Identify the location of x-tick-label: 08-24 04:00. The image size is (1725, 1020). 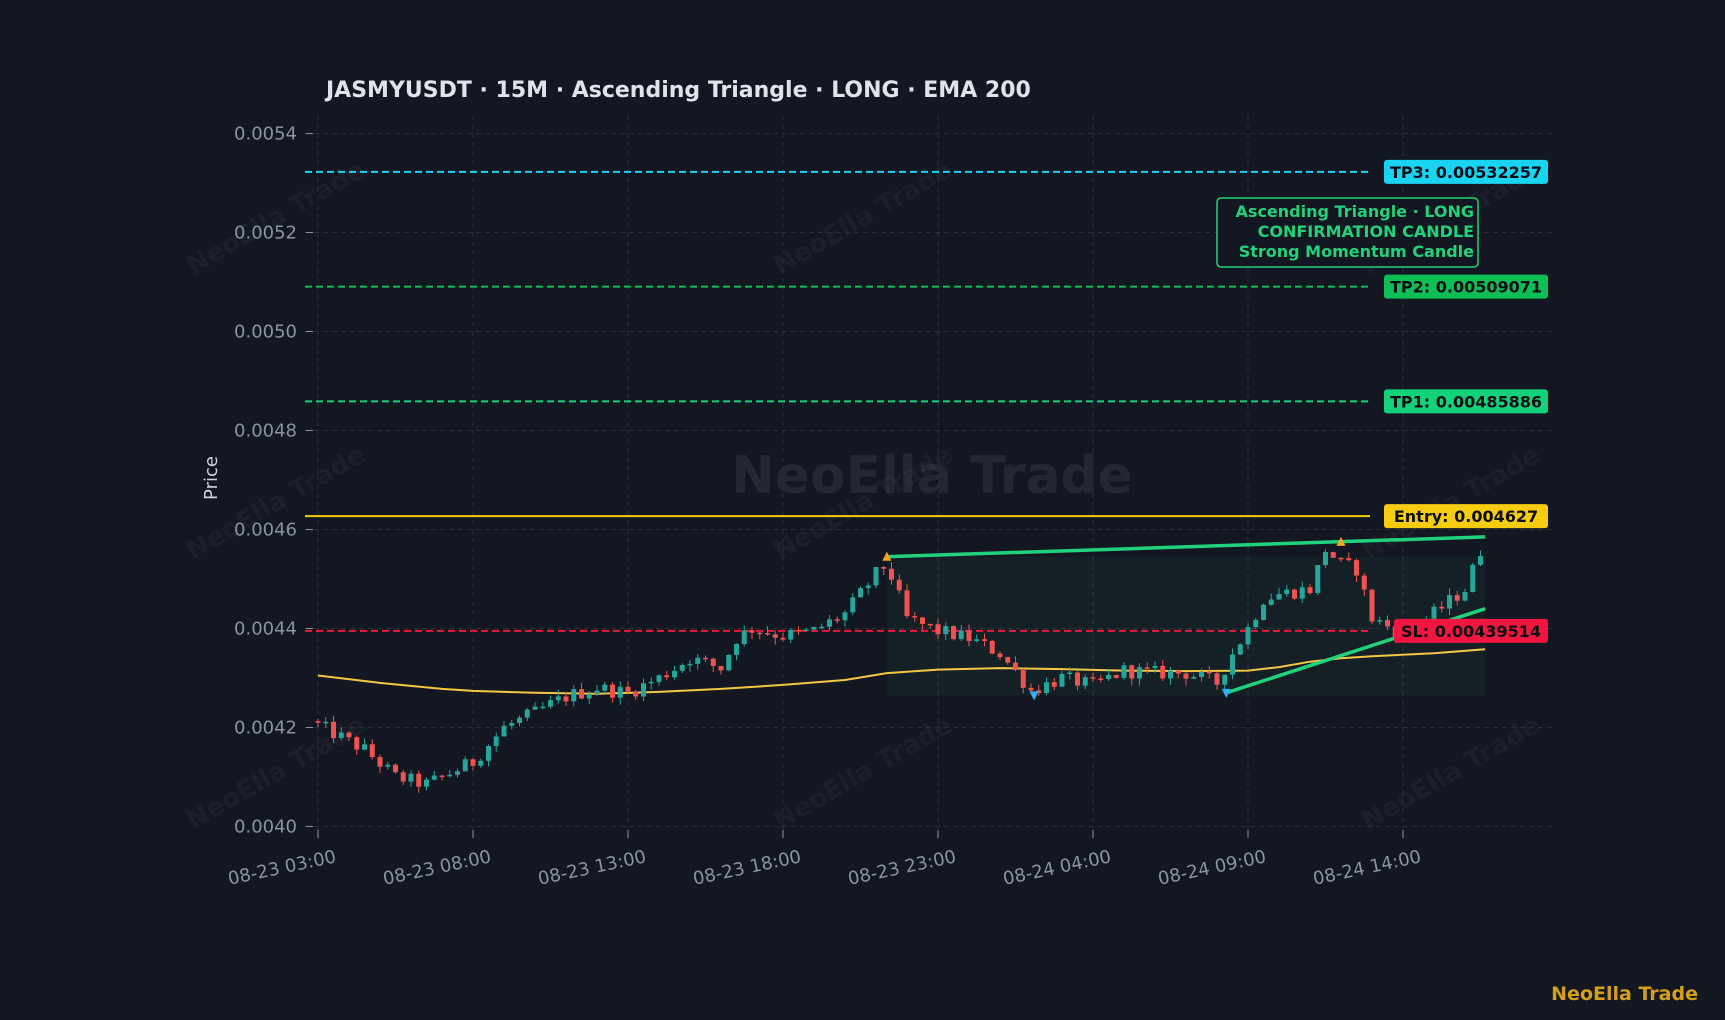
(1057, 867).